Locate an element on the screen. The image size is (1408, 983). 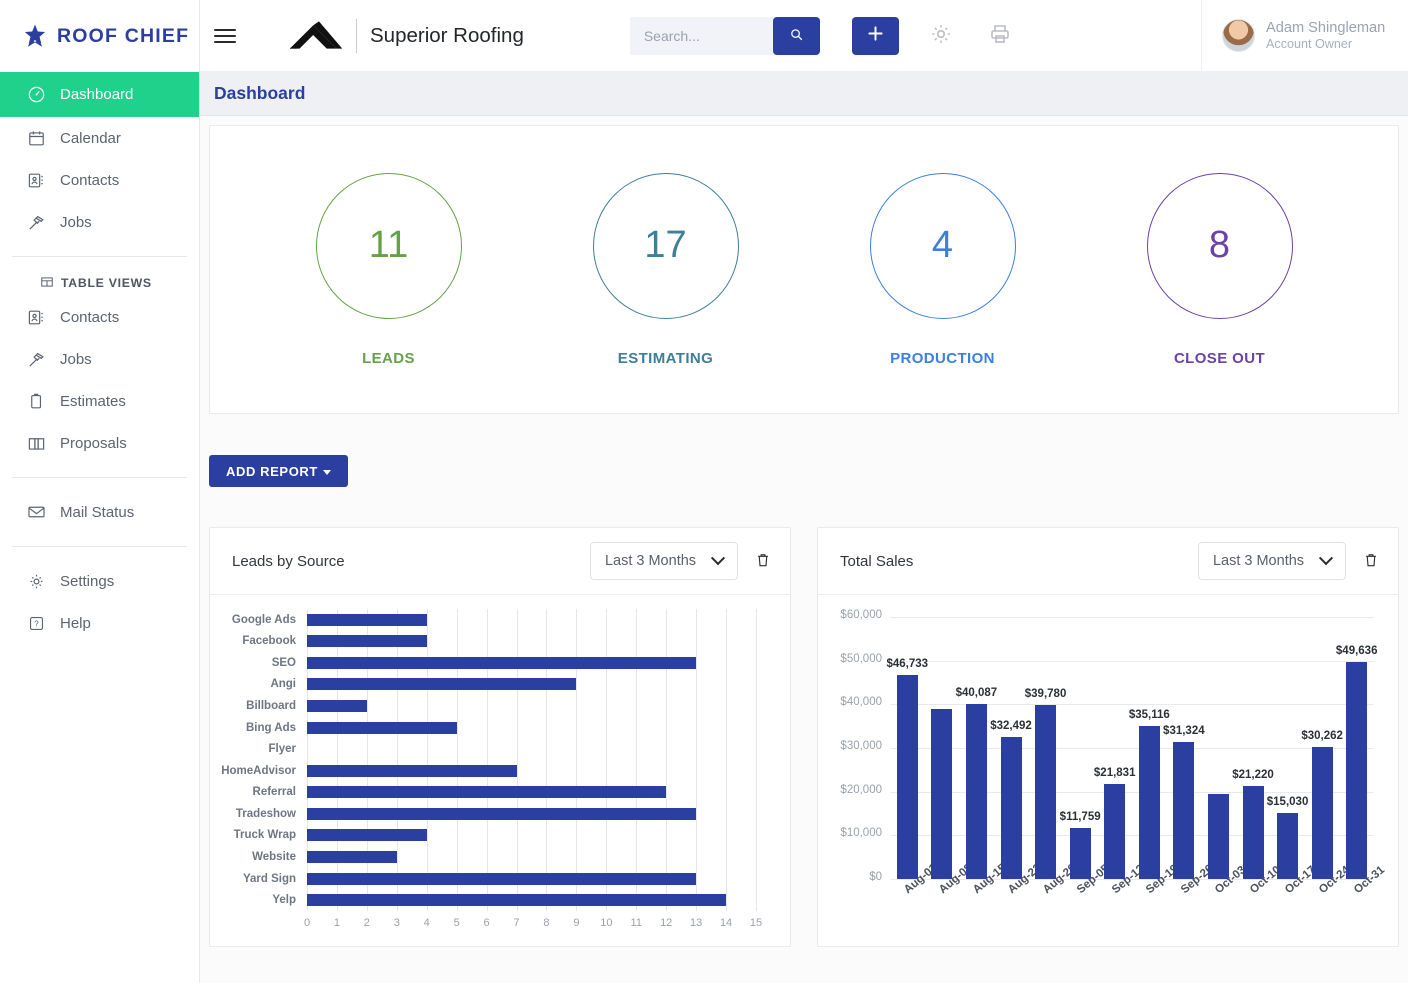
search-icon is located at coordinates (796, 36).